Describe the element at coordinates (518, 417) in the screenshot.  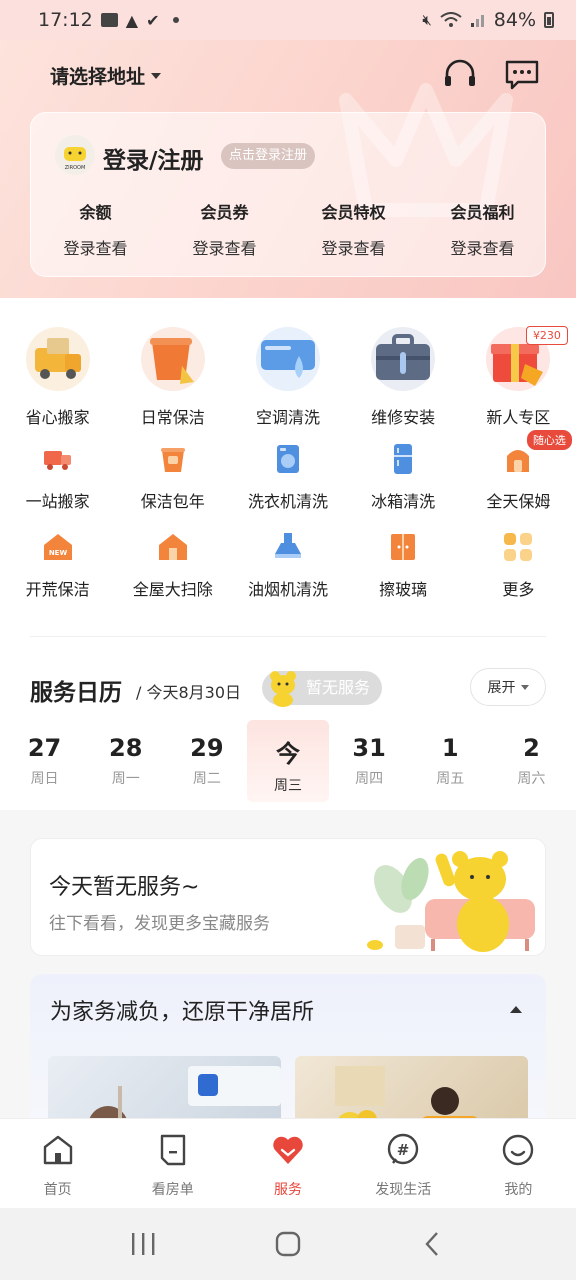
I see `service-label: 新人专区` at that location.